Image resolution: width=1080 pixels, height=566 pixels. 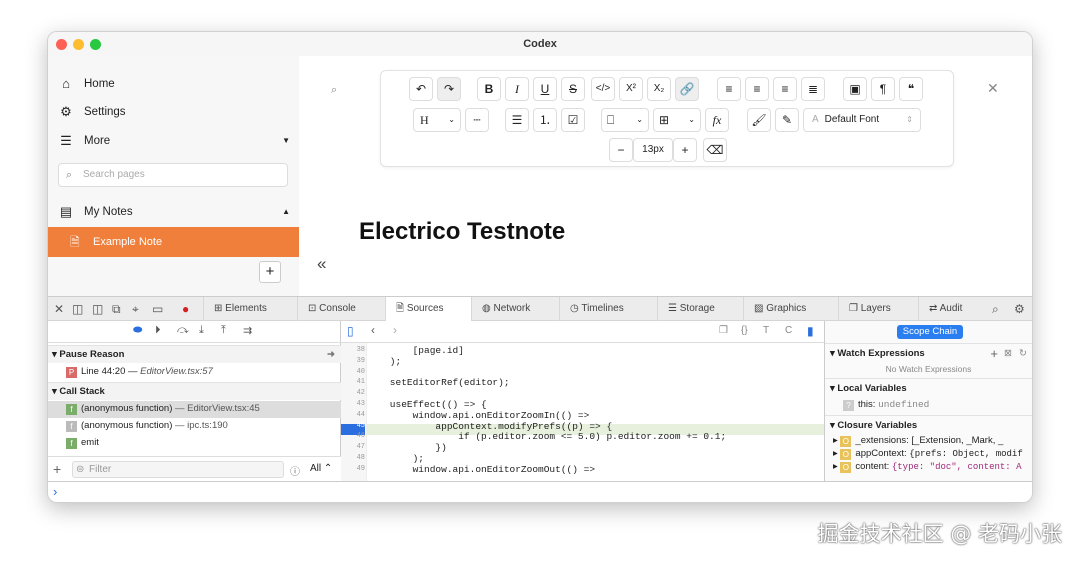 What do you see at coordinates (759, 120) in the screenshot?
I see `format-painter-button: 🖌` at bounding box center [759, 120].